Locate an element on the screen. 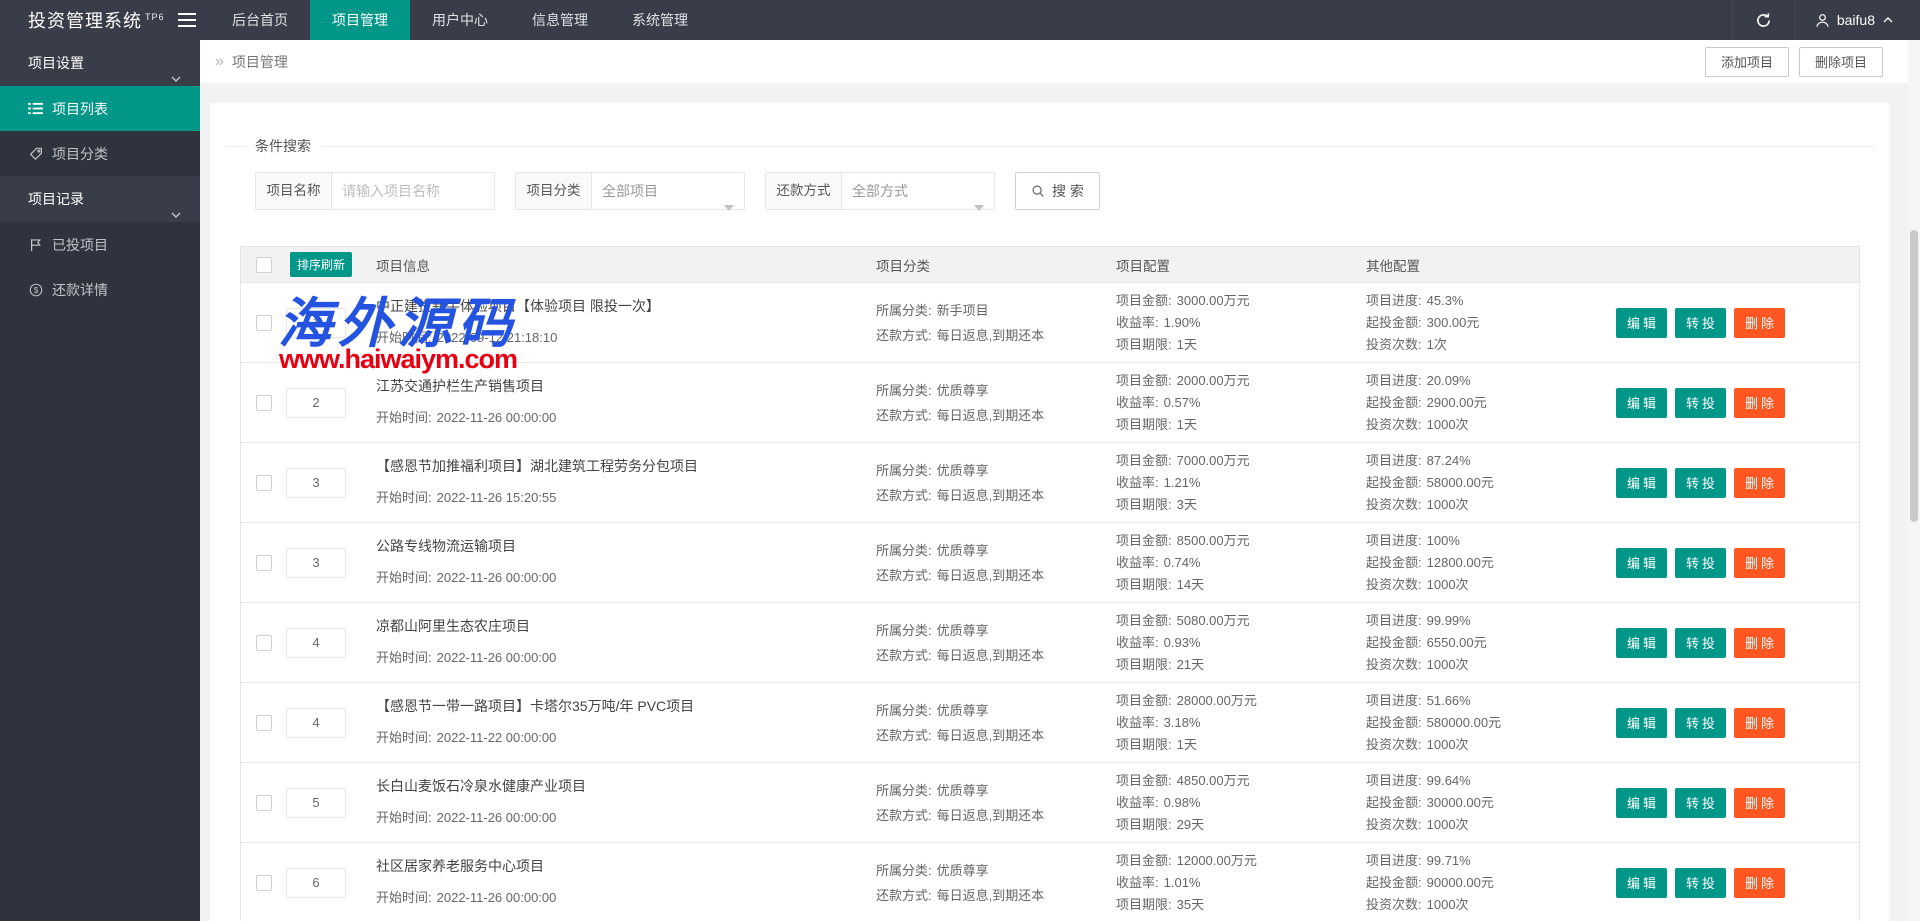 The image size is (1920, 921). select-1: 全部项目 is located at coordinates (668, 192).